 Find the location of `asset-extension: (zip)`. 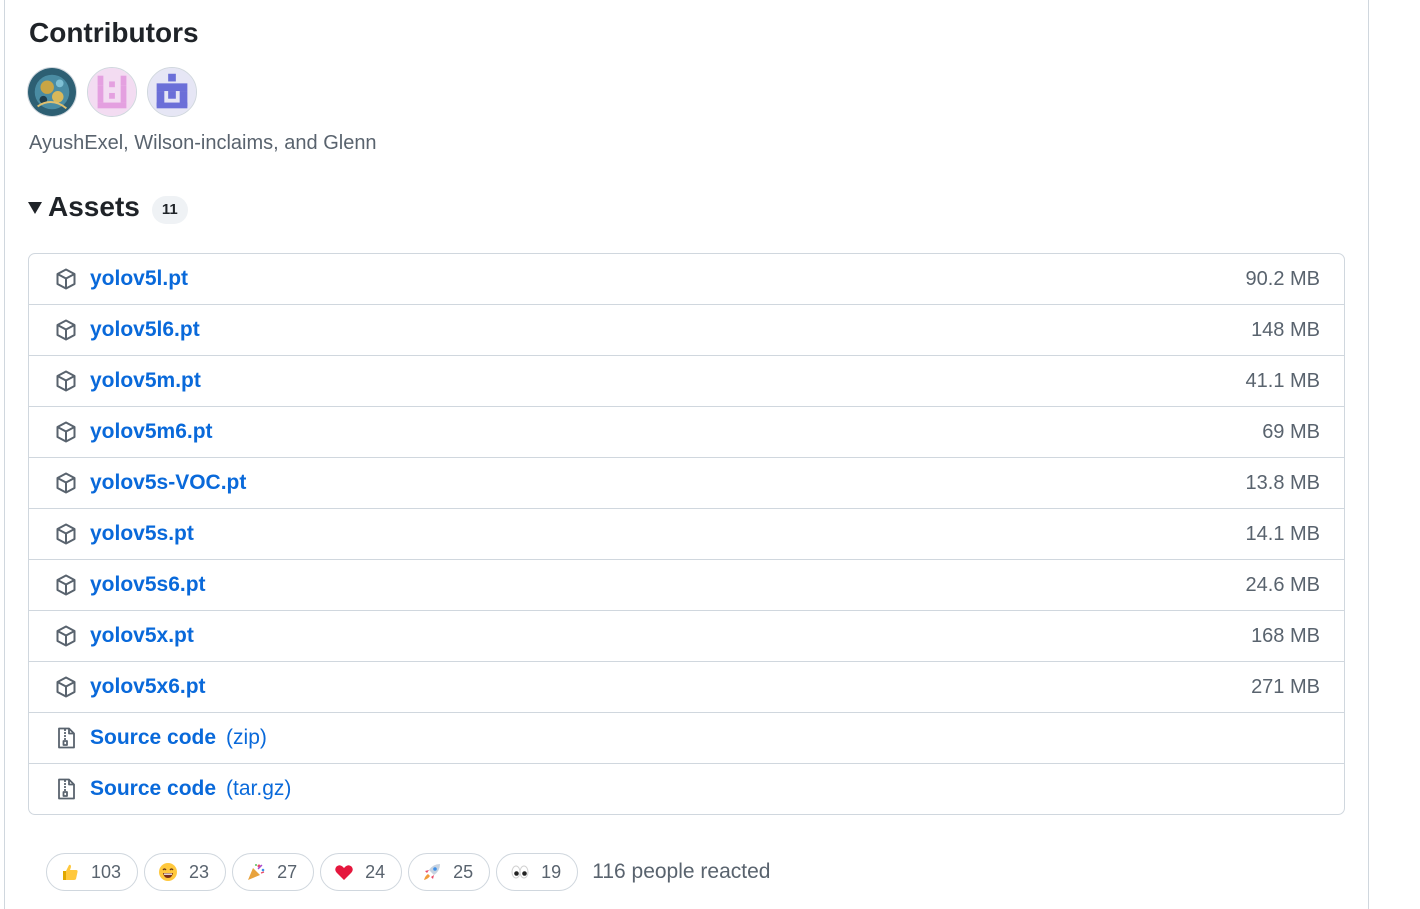

asset-extension: (zip) is located at coordinates (246, 737).